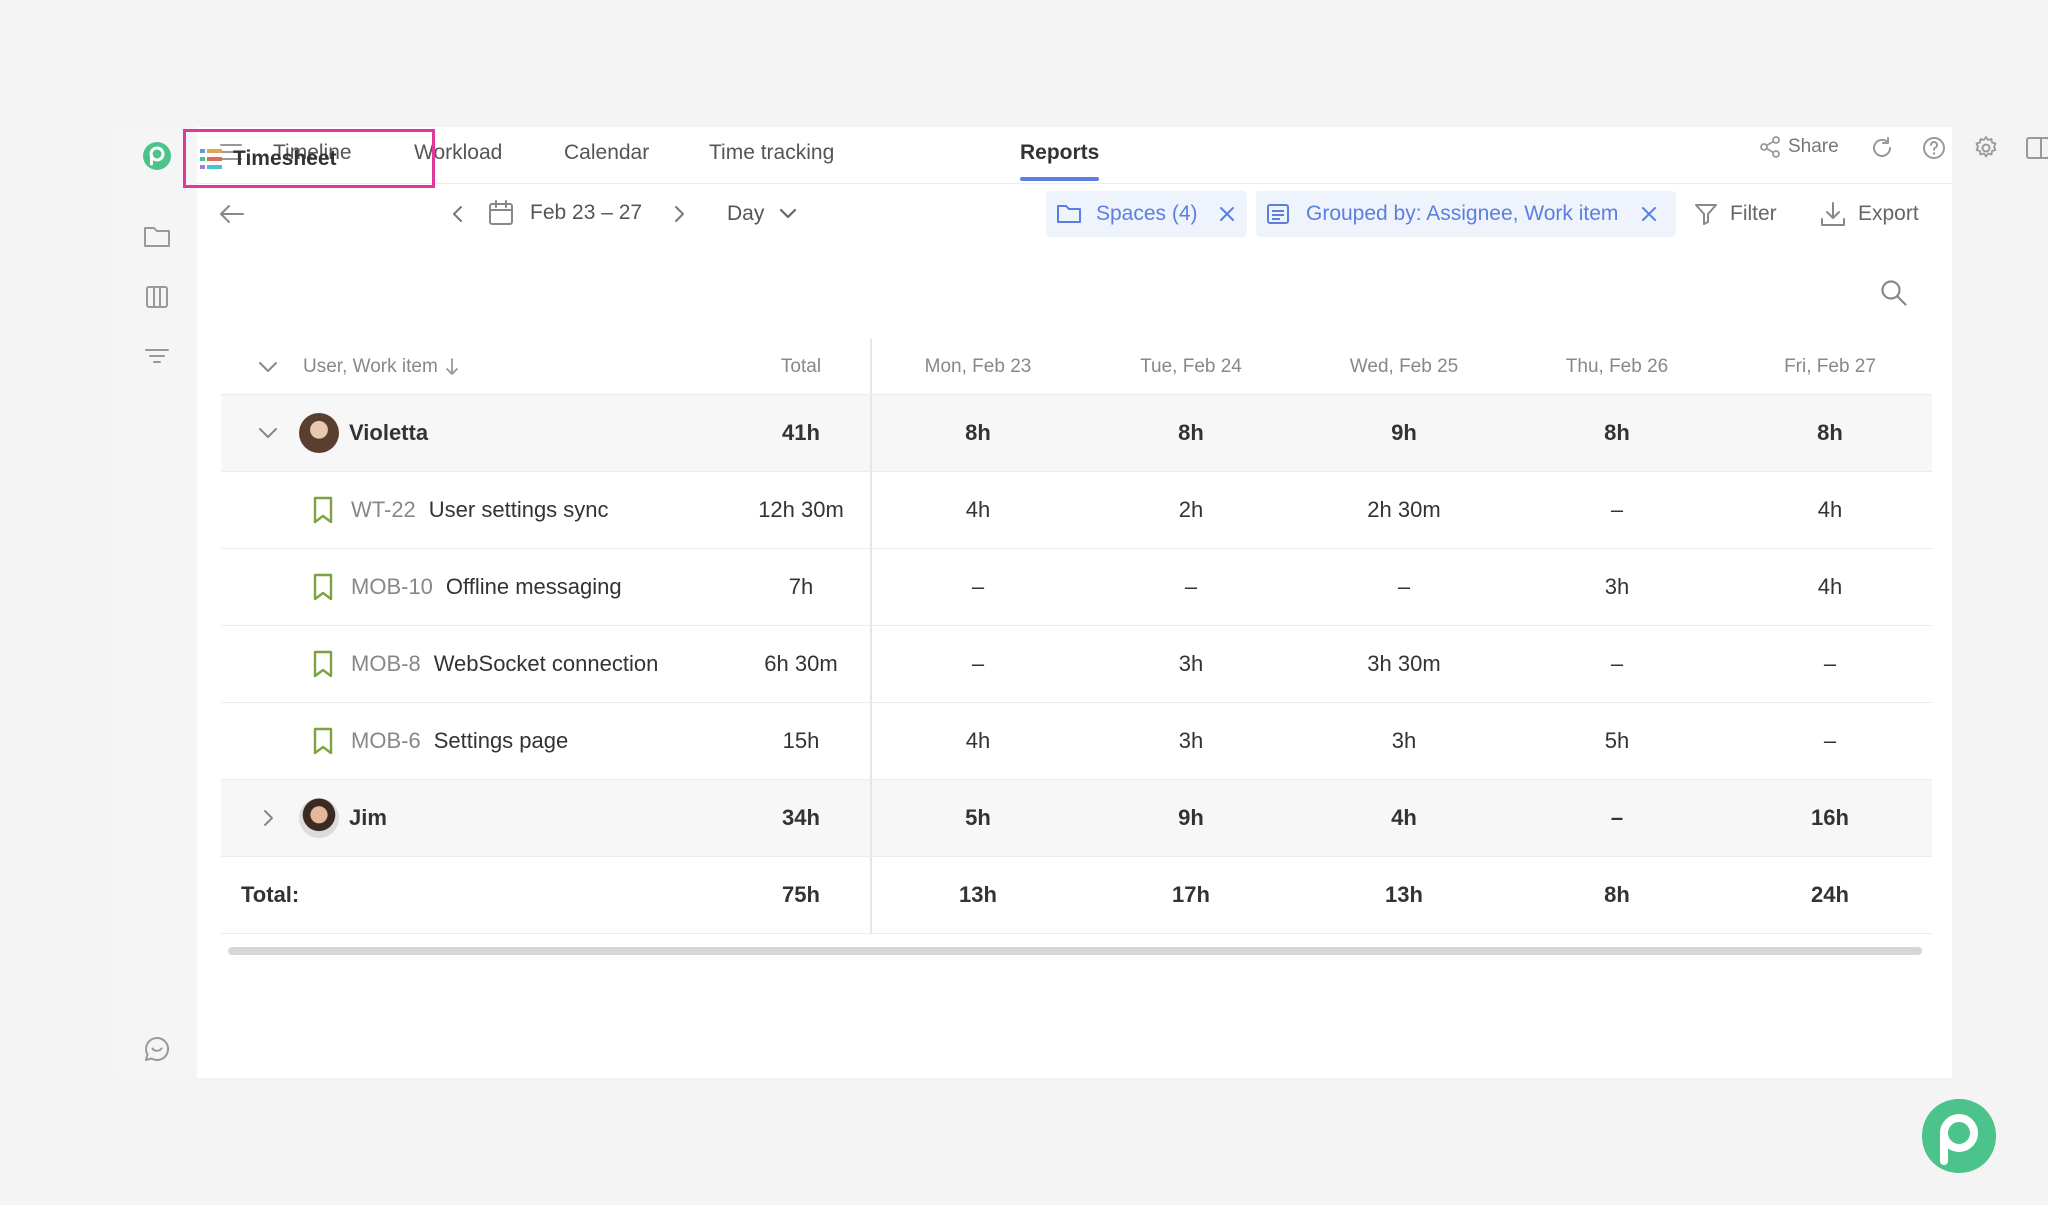 The width and height of the screenshot is (2048, 1205). I want to click on day-cell: 3h 30m, so click(1404, 664).